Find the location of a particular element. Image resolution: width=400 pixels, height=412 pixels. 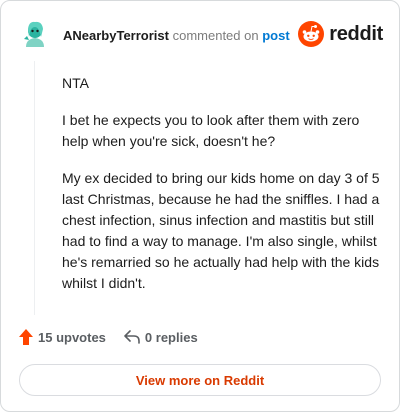

upvote-count: 15 upvotes is located at coordinates (72, 337).